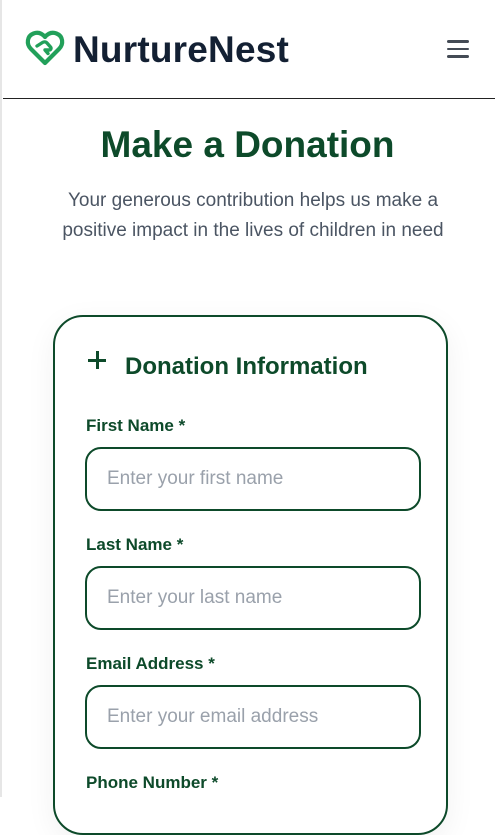 This screenshot has height=835, width=495. I want to click on brand-name: NurtureNest, so click(181, 50).